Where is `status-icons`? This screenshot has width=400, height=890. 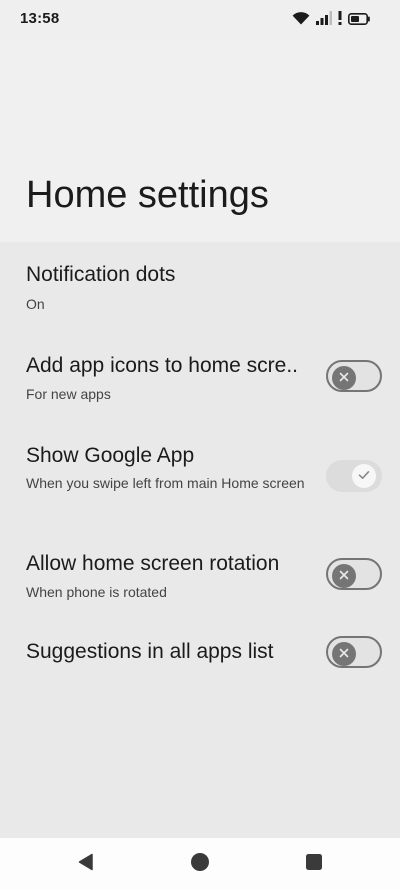 status-icons is located at coordinates (331, 20).